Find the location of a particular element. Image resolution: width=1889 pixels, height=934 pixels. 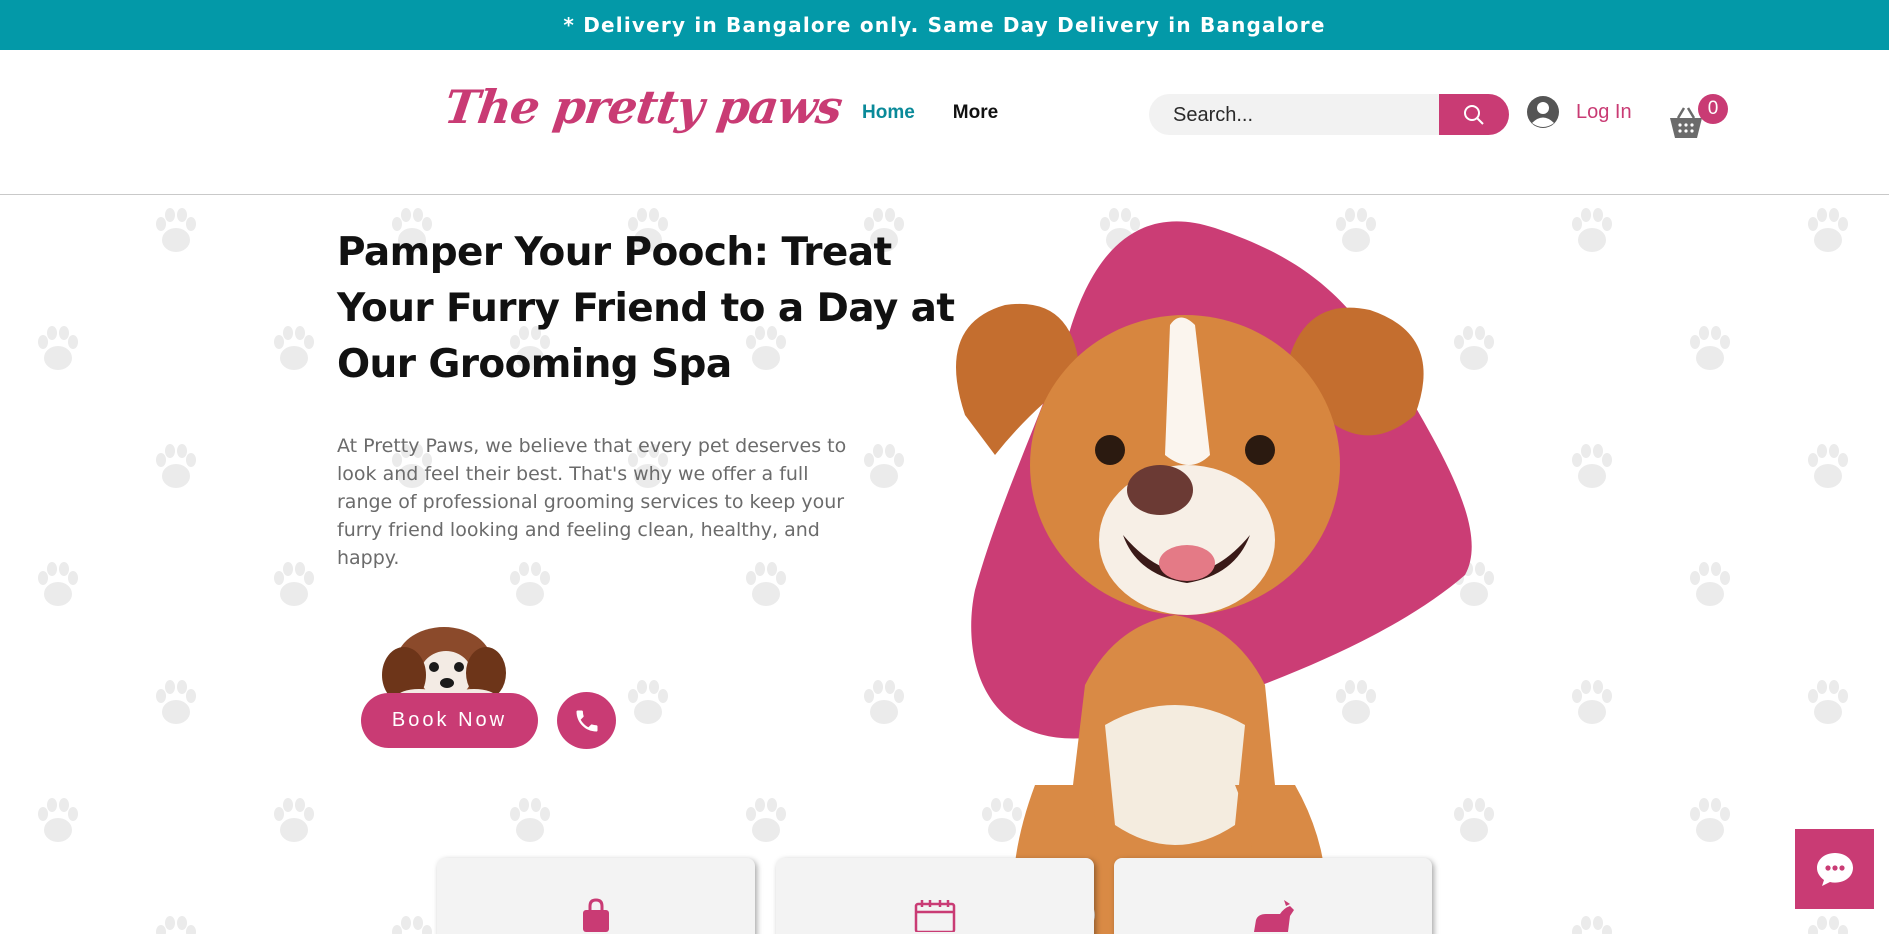

service-card-booking is located at coordinates (935, 896).